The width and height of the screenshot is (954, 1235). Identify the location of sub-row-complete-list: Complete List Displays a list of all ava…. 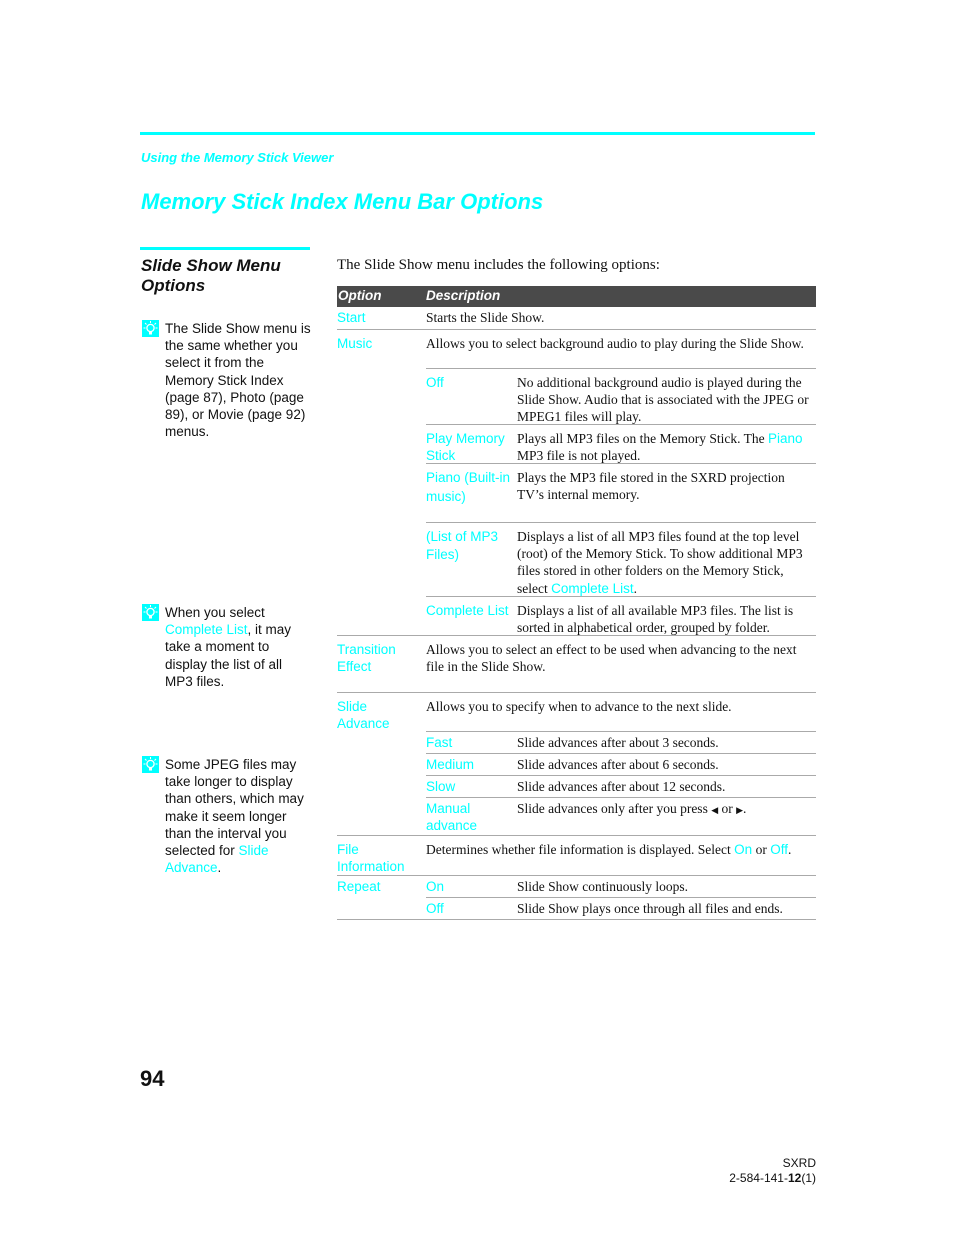
(621, 616).